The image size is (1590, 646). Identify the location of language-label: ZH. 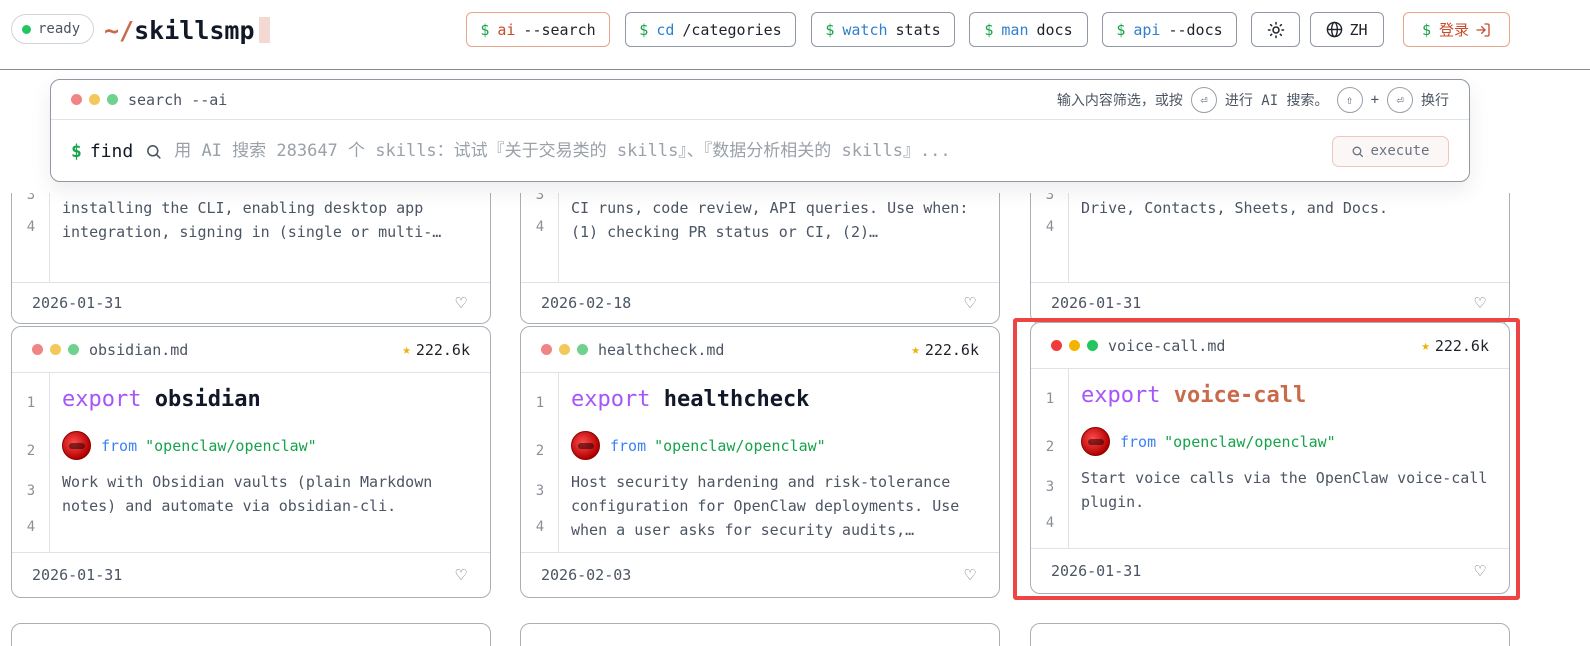
(1358, 29).